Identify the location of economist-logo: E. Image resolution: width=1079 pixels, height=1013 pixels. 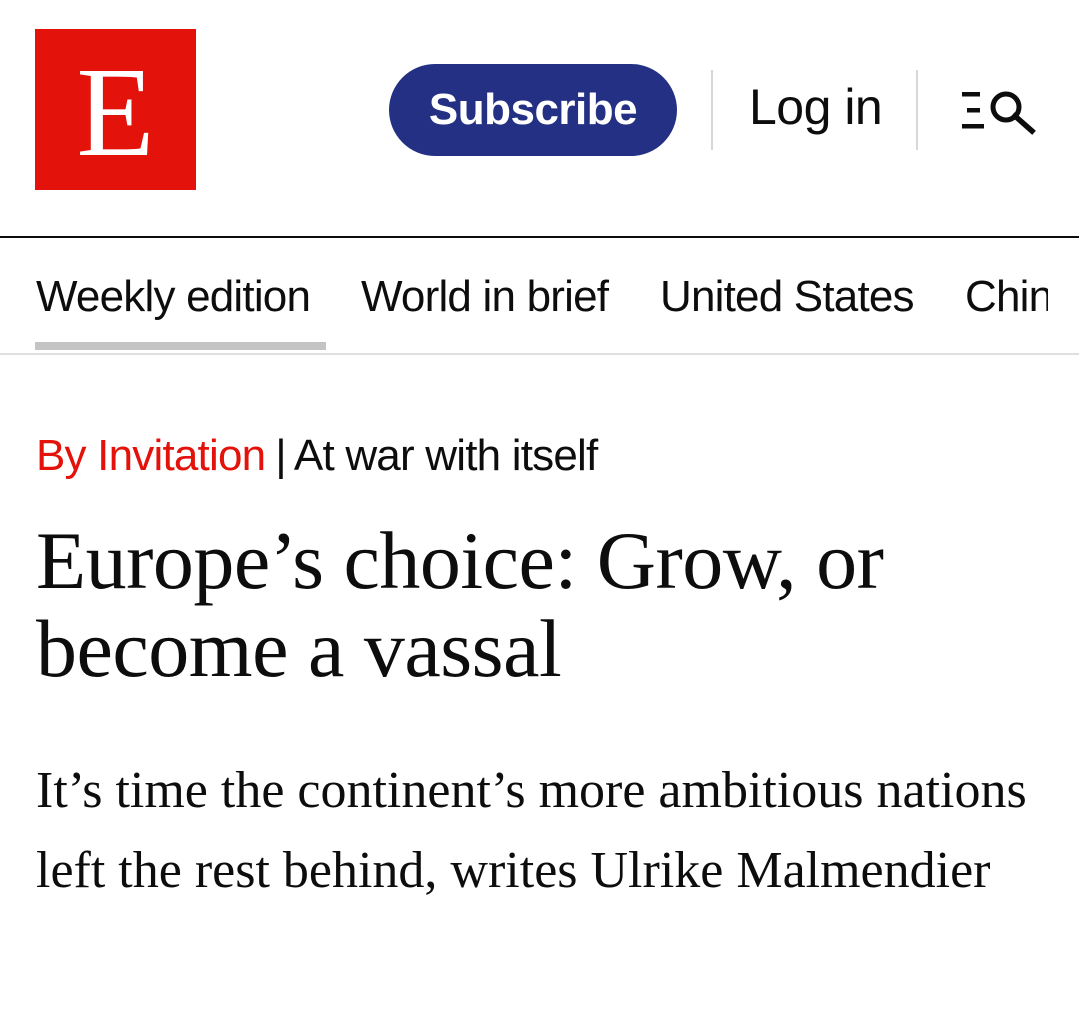
(115, 109).